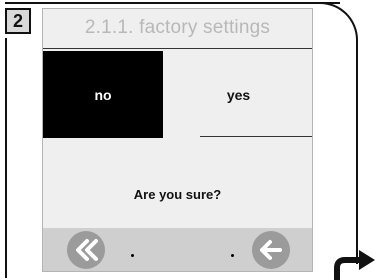  I want to click on double-back-button, so click(86, 250).